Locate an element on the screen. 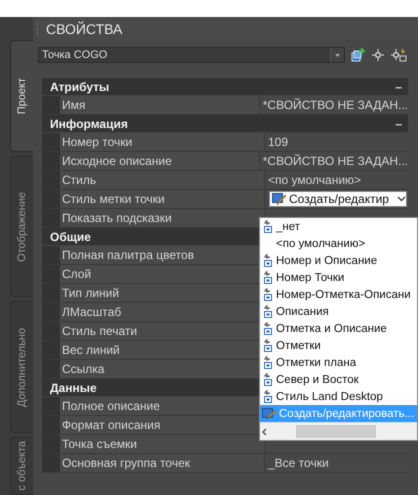 This screenshot has height=495, width=418. quick-select-icon is located at coordinates (399, 55).